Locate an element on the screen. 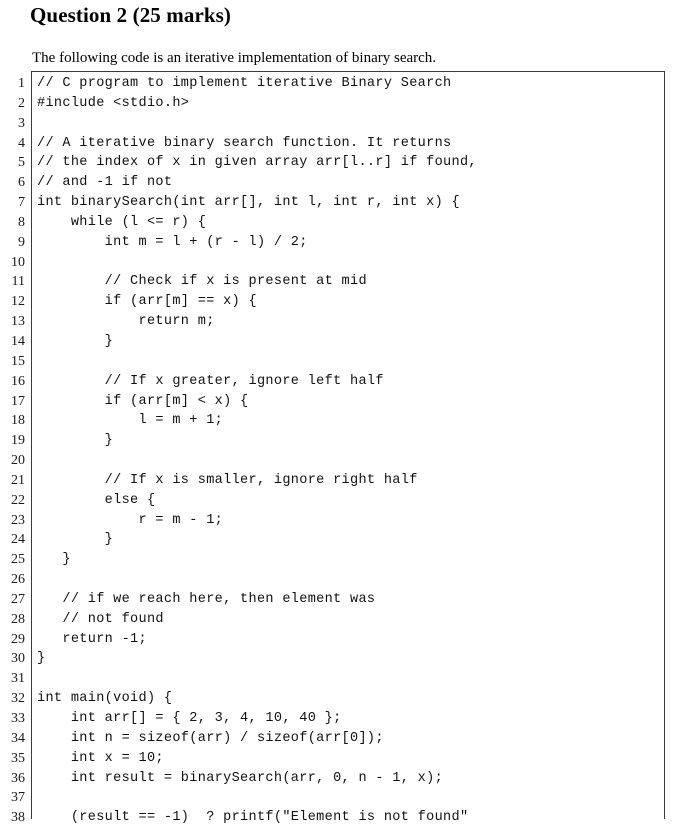 The width and height of the screenshot is (676, 828). code-line-number: 23 is located at coordinates (18, 520).